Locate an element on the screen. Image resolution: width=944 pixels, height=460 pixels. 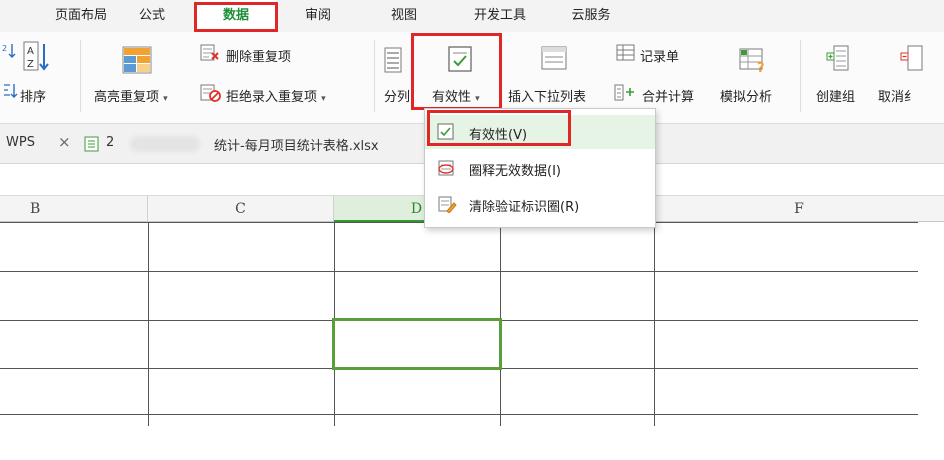
reject-duplicates-text: 拒绝录入重复项 is located at coordinates (272, 97).